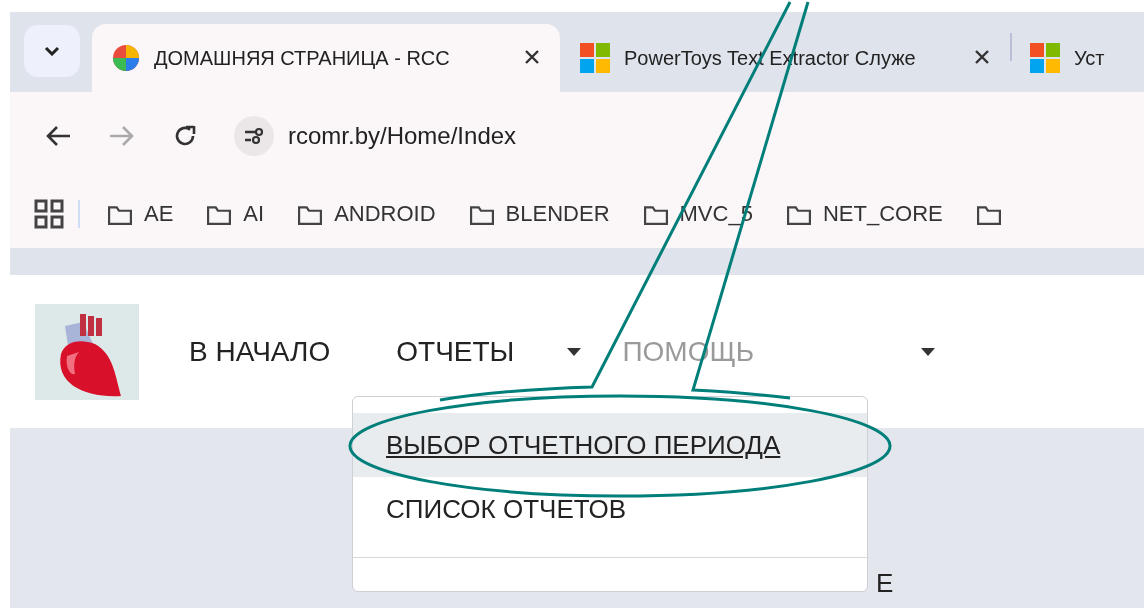 The height and width of the screenshot is (608, 1144). What do you see at coordinates (402, 136) in the screenshot?
I see `address-field: rcomr.by/Home/Index` at bounding box center [402, 136].